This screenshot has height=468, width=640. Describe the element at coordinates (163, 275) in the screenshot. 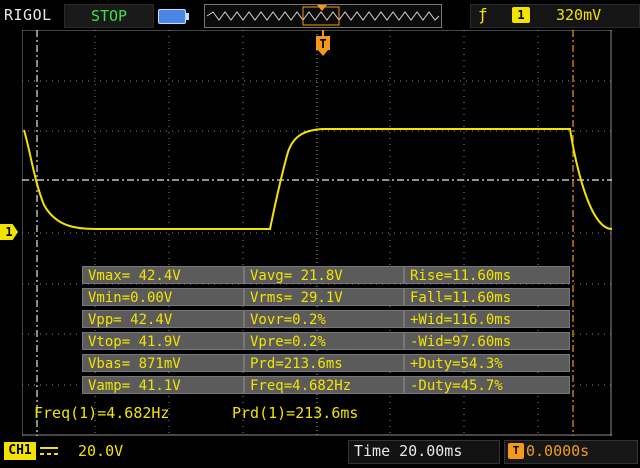

I see `measurement-cell: Vmax= 42.4V` at that location.